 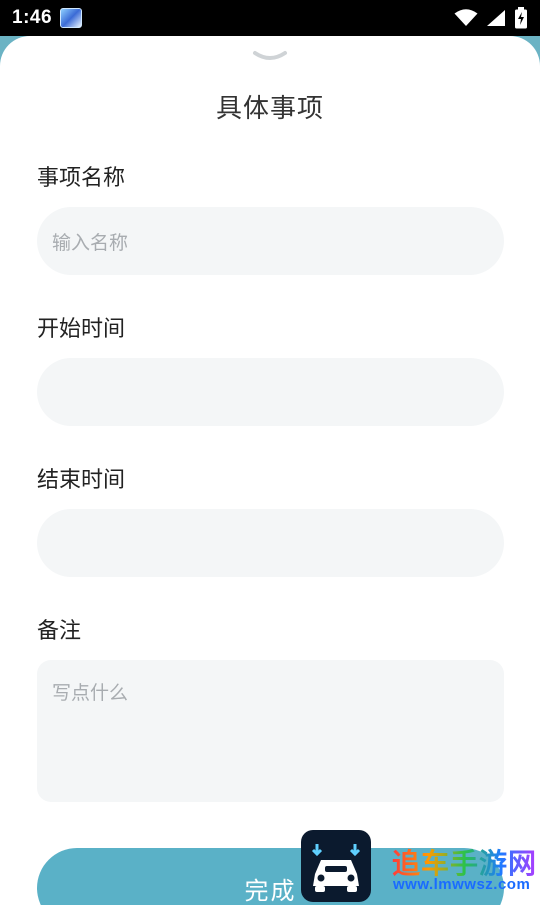 I want to click on start-time-input, so click(x=270, y=392).